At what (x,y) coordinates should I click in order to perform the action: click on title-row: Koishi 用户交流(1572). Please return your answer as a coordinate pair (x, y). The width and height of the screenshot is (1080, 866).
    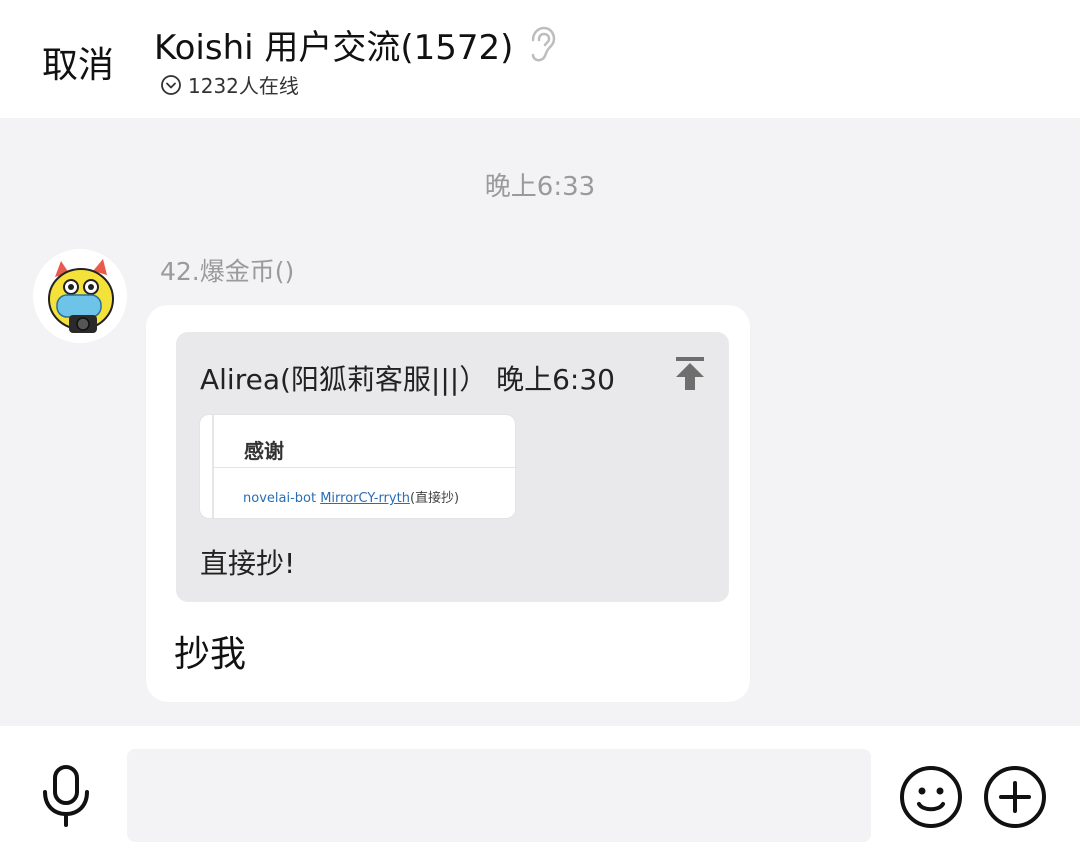
    Looking at the image, I should click on (355, 44).